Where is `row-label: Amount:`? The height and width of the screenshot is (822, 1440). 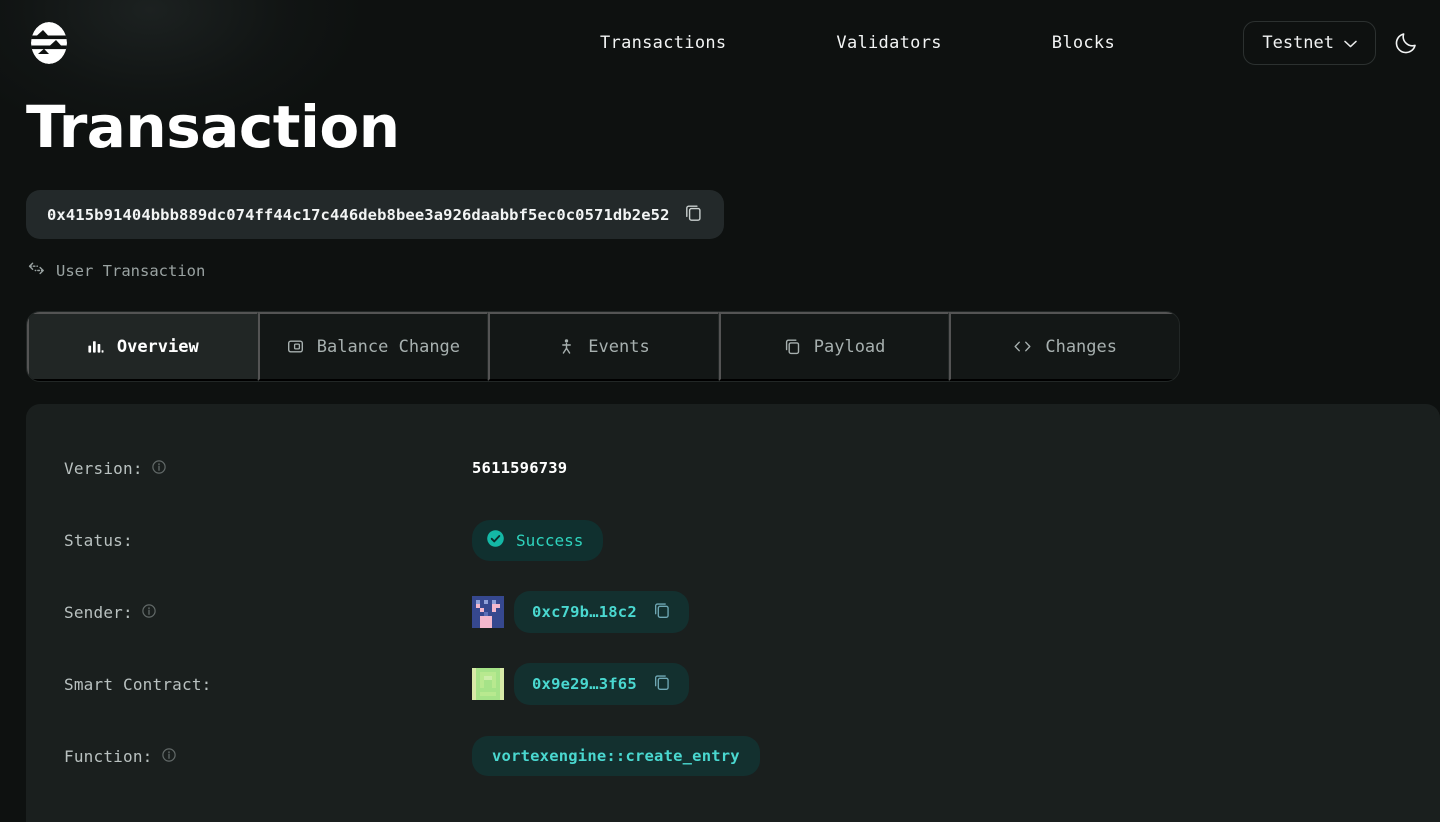
row-label: Amount: is located at coordinates (268, 820).